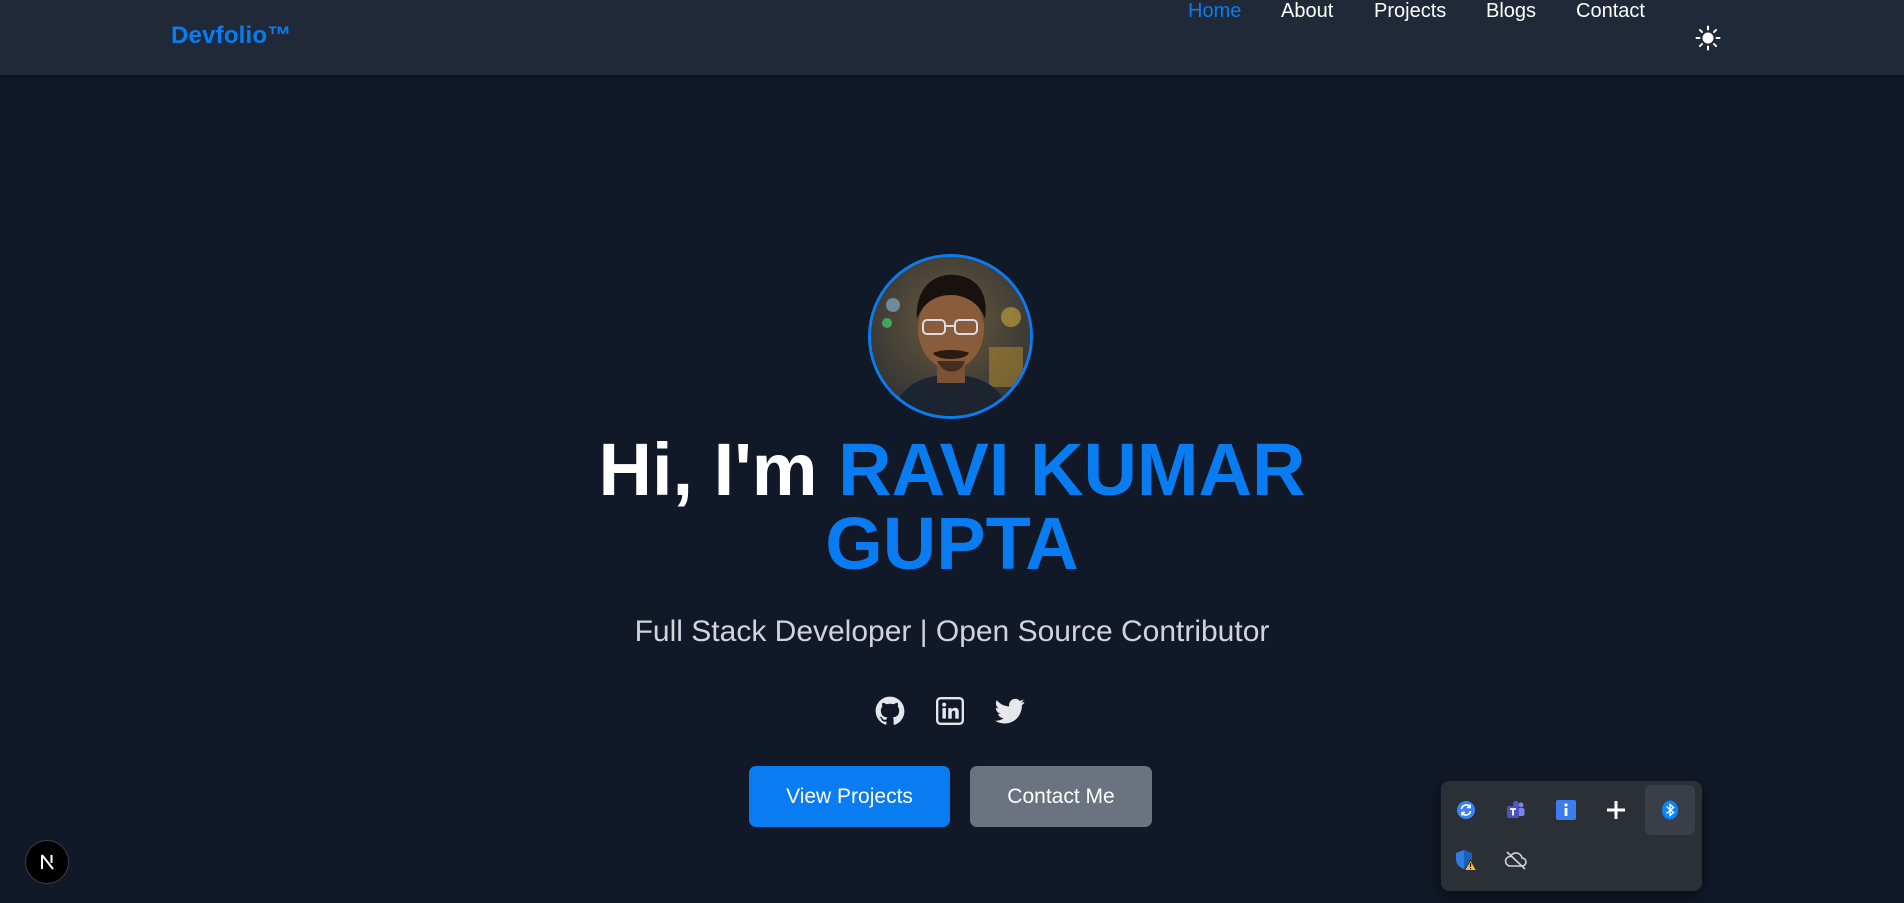 The image size is (1904, 903). I want to click on cloud-offline-icon, so click(1515, 860).